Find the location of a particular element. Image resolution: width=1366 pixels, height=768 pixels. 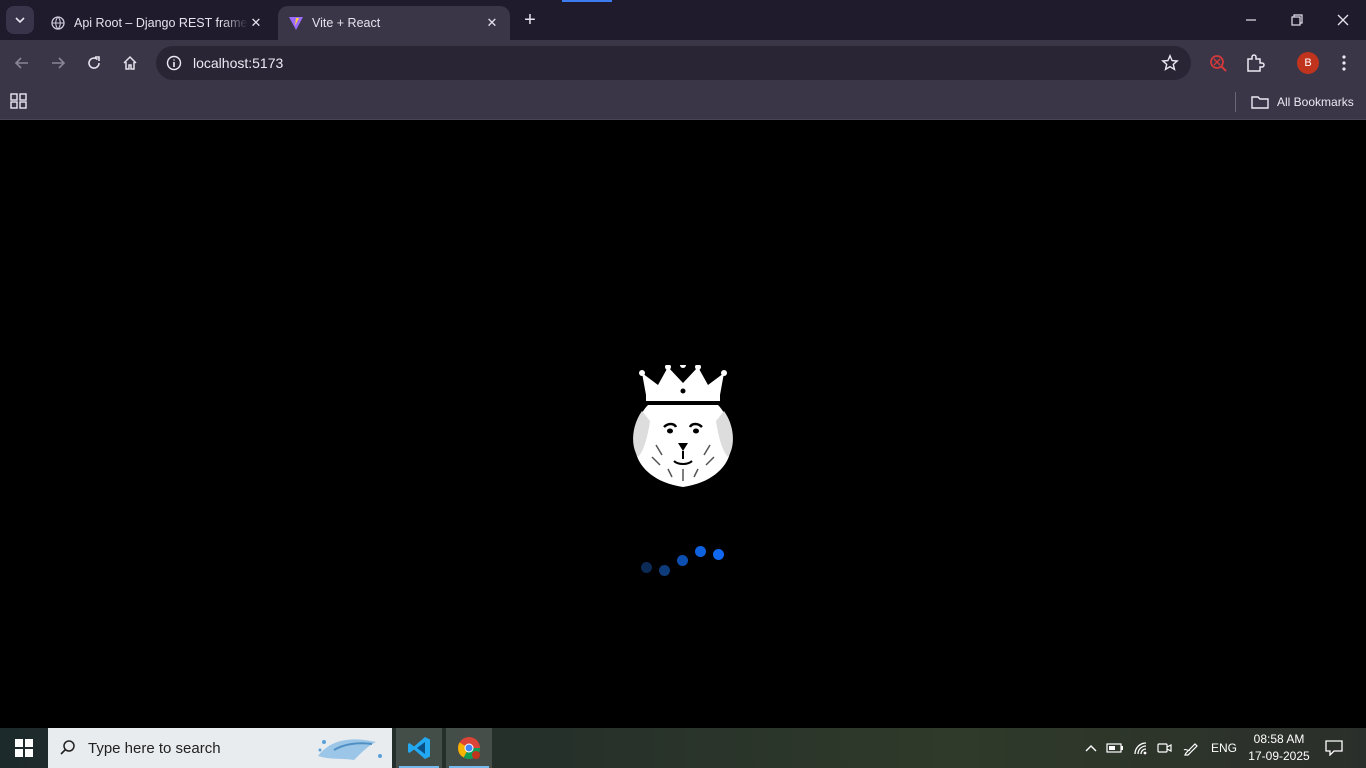

tab-title: Vite + React is located at coordinates (346, 23).